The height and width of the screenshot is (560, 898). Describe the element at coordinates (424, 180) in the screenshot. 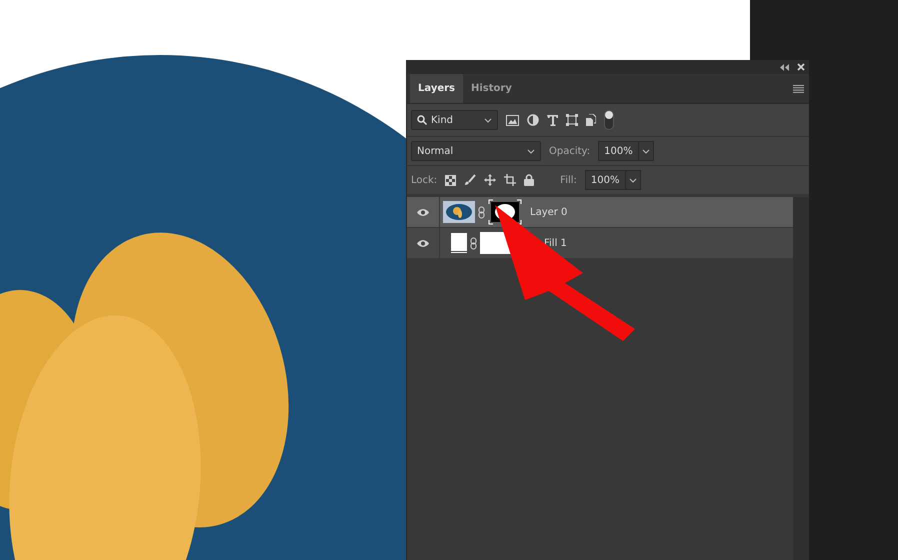

I see `lock-label: Lock:` at that location.